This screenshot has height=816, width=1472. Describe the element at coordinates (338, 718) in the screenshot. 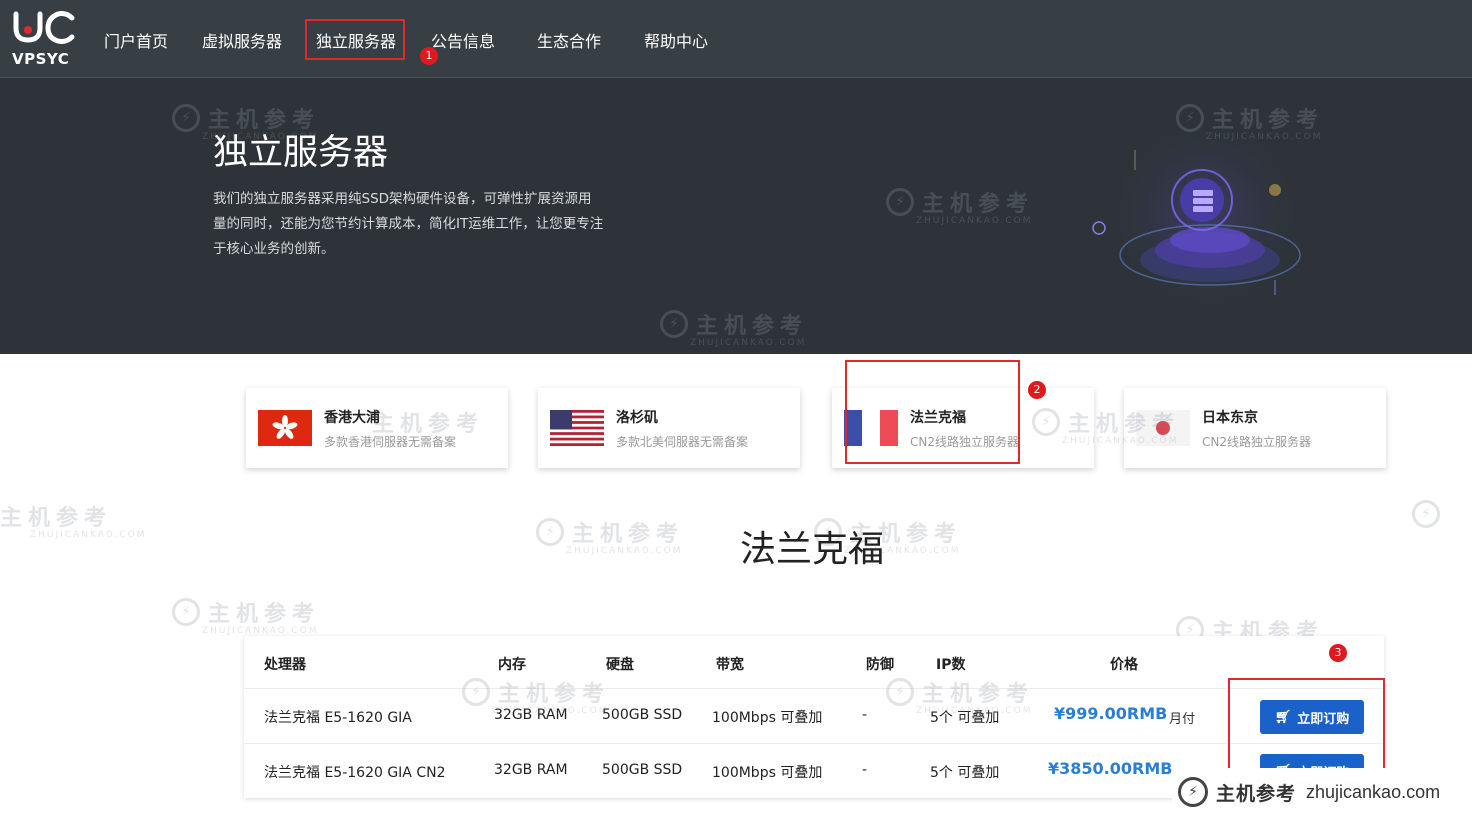

I see `cell-cpu: 法兰克福 E5-1620 GIA` at that location.